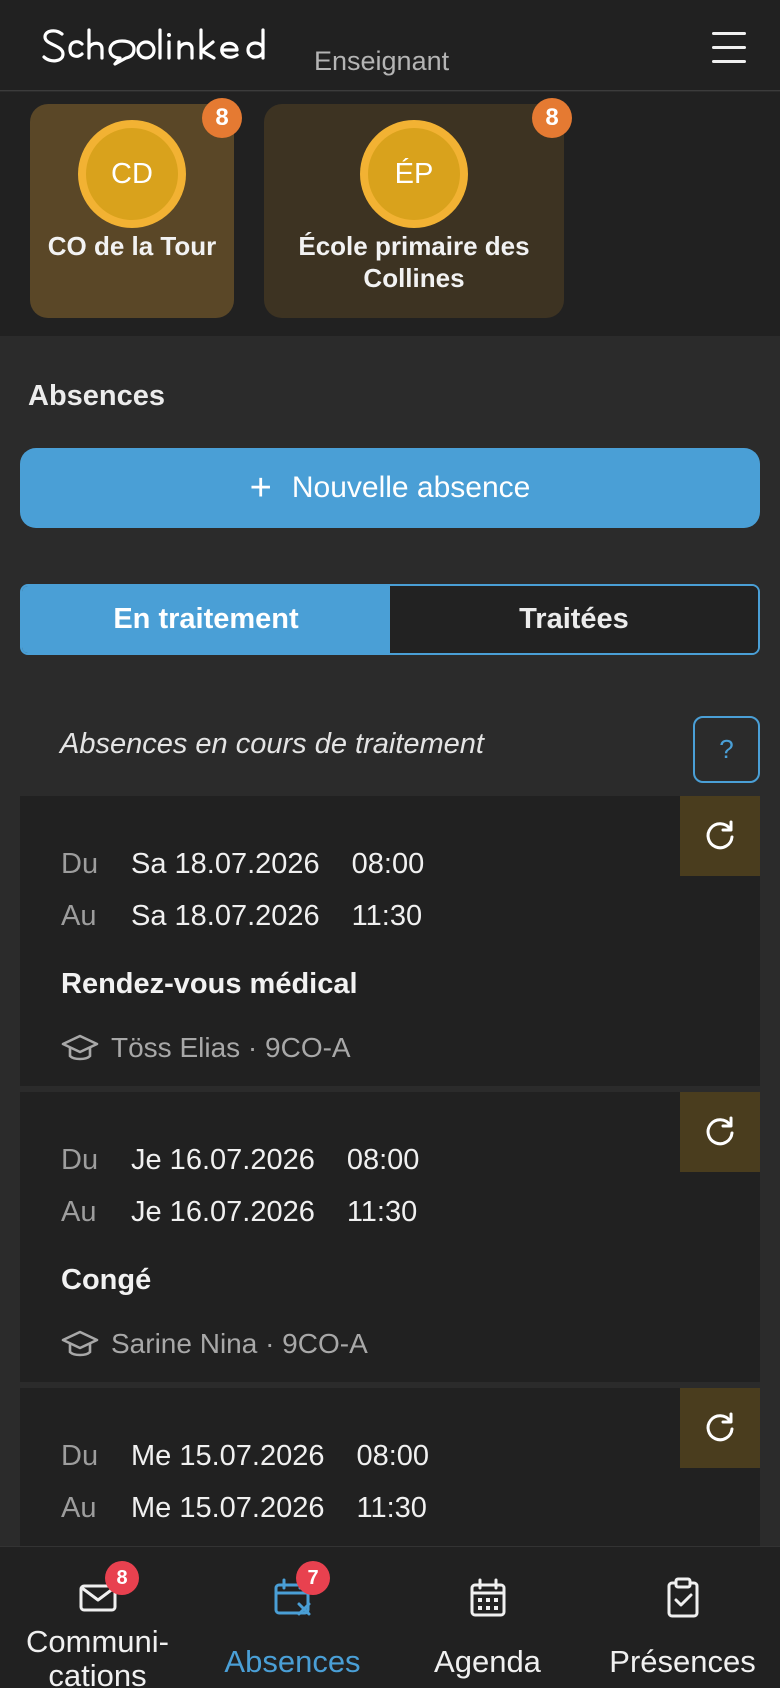 The image size is (780, 1688). I want to click on to-date: Sa 18.07.2026, so click(225, 916).